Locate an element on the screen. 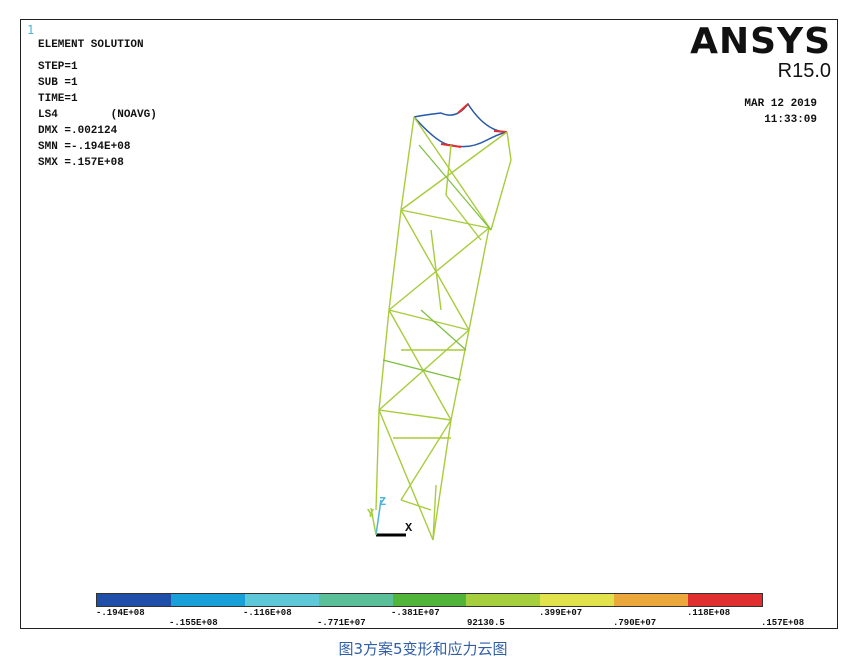 This screenshot has height=660, width=846. legend-label-top-1: -.194E+08 is located at coordinates (120, 613).